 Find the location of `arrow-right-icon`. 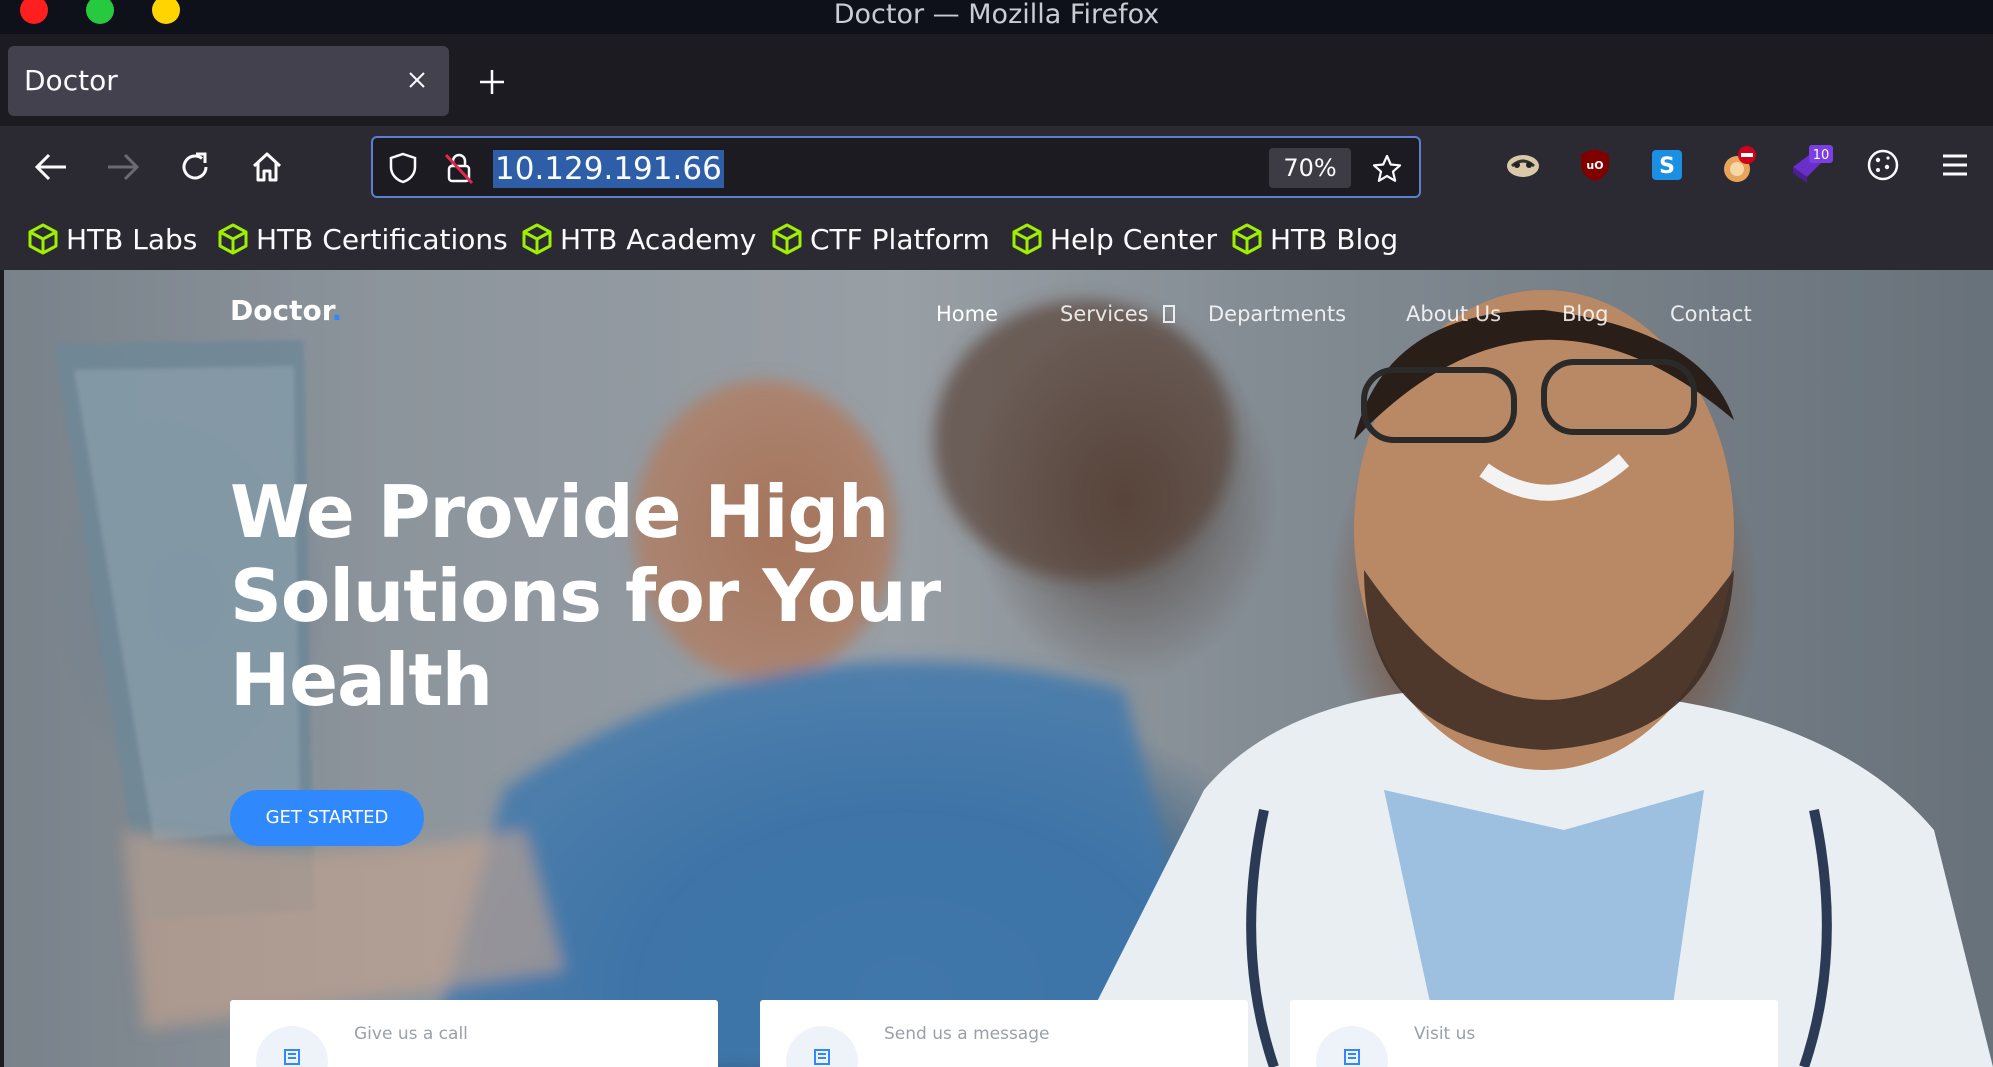

arrow-right-icon is located at coordinates (124, 167).